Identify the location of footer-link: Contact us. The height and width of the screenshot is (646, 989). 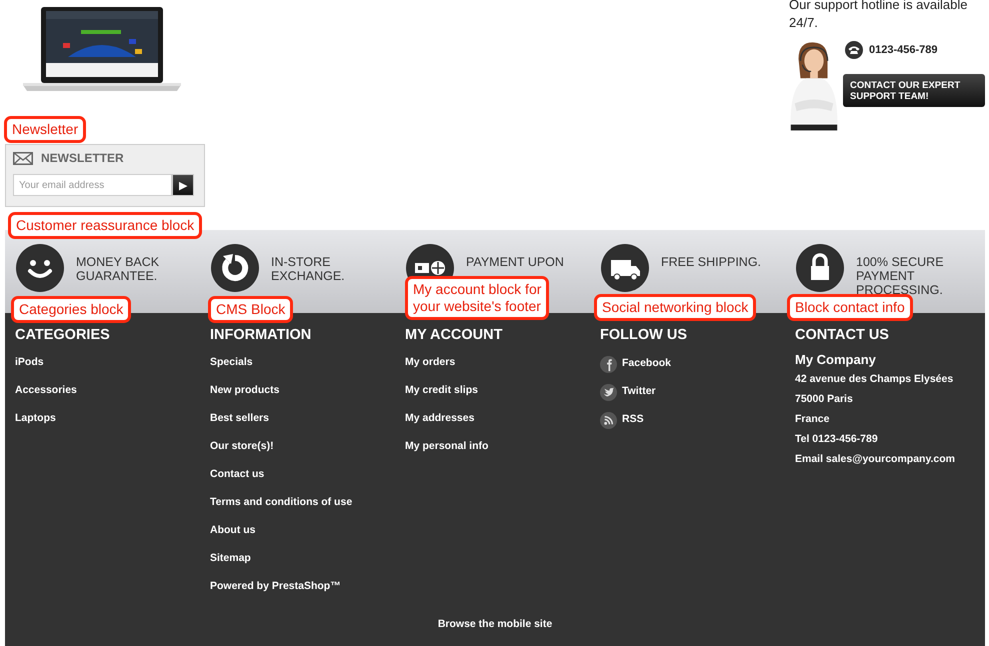
(307, 482).